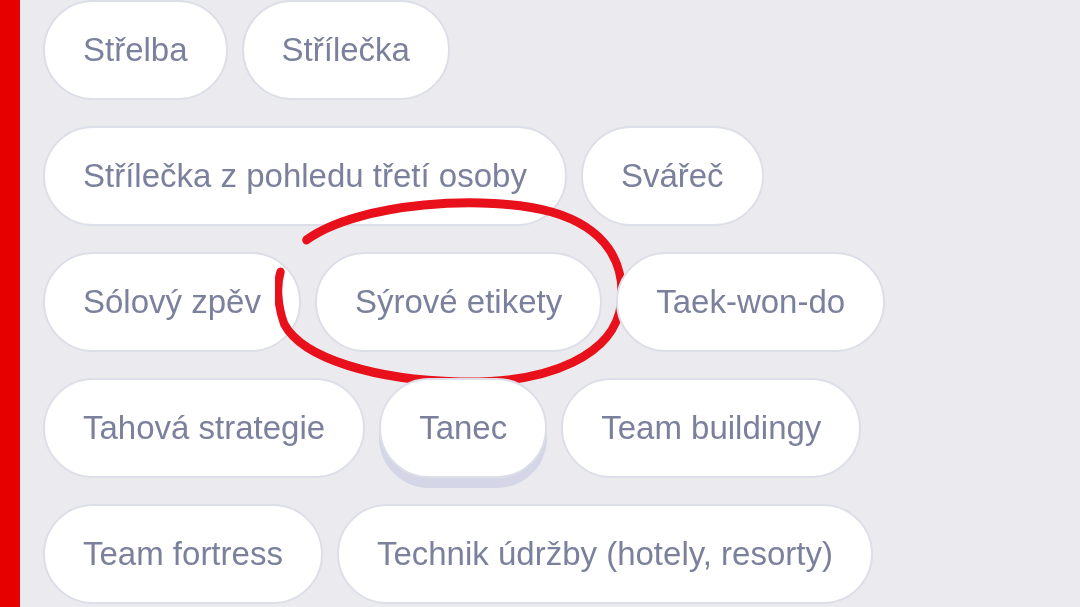 This screenshot has width=1080, height=607. What do you see at coordinates (672, 176) in the screenshot?
I see `tag-chip: Svářeč` at bounding box center [672, 176].